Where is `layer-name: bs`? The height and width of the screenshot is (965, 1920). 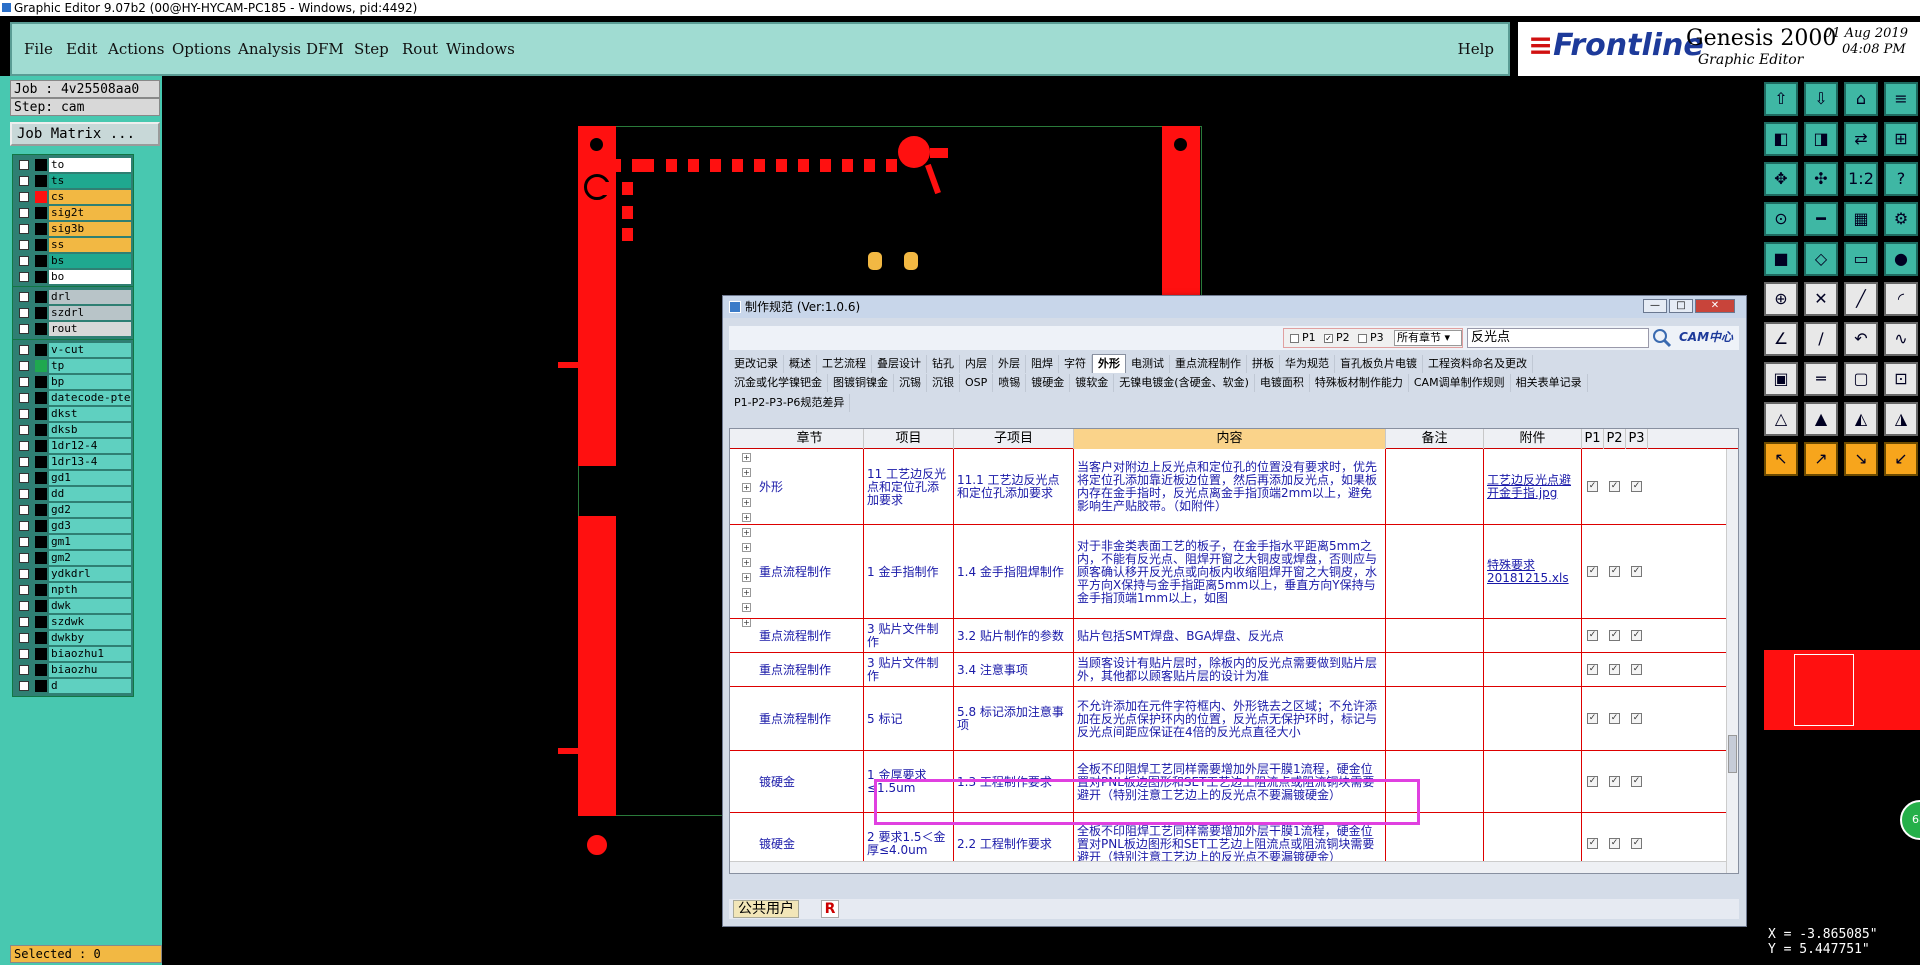
layer-name: bs is located at coordinates (90, 261).